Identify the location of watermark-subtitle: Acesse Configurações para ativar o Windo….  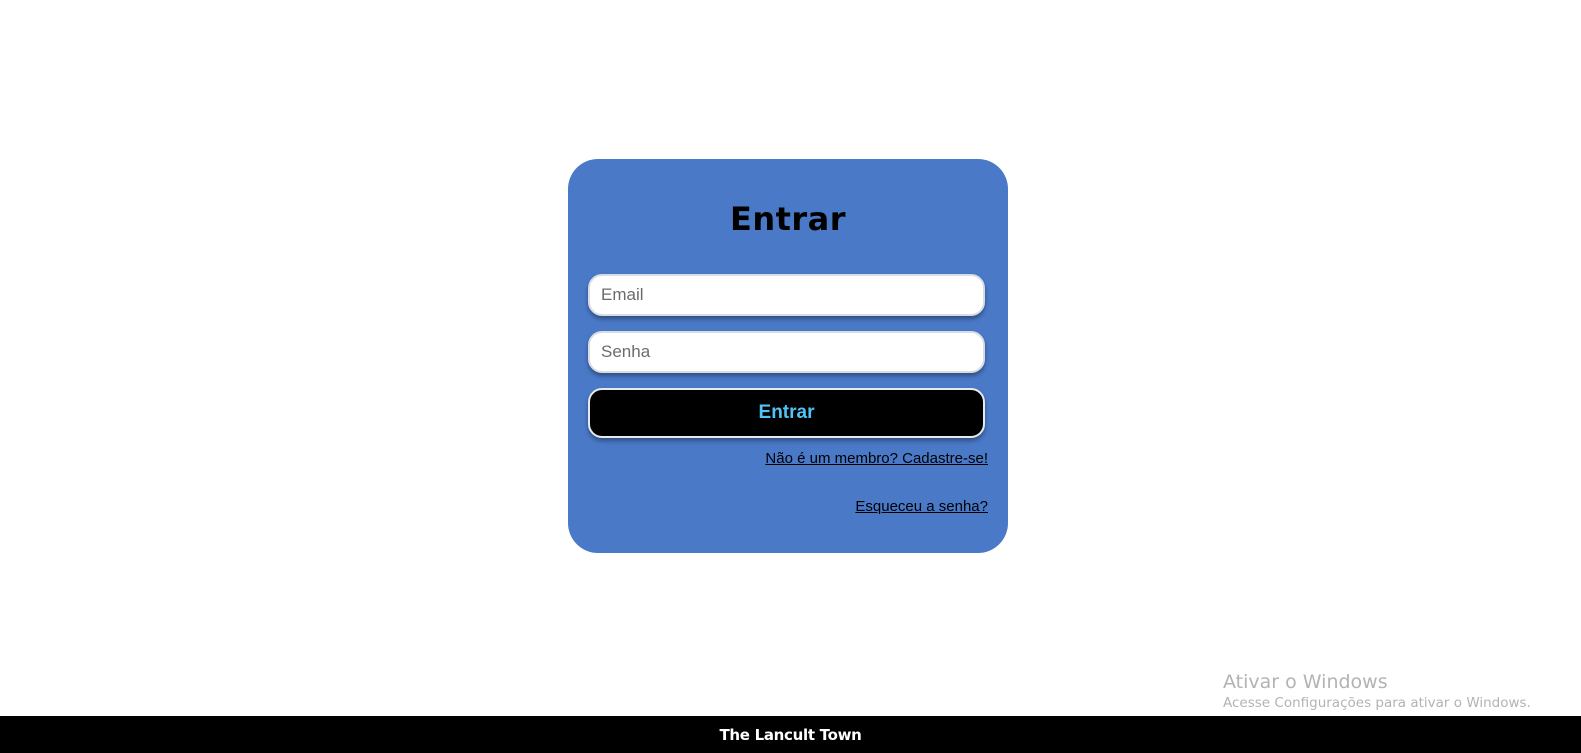
(1377, 703).